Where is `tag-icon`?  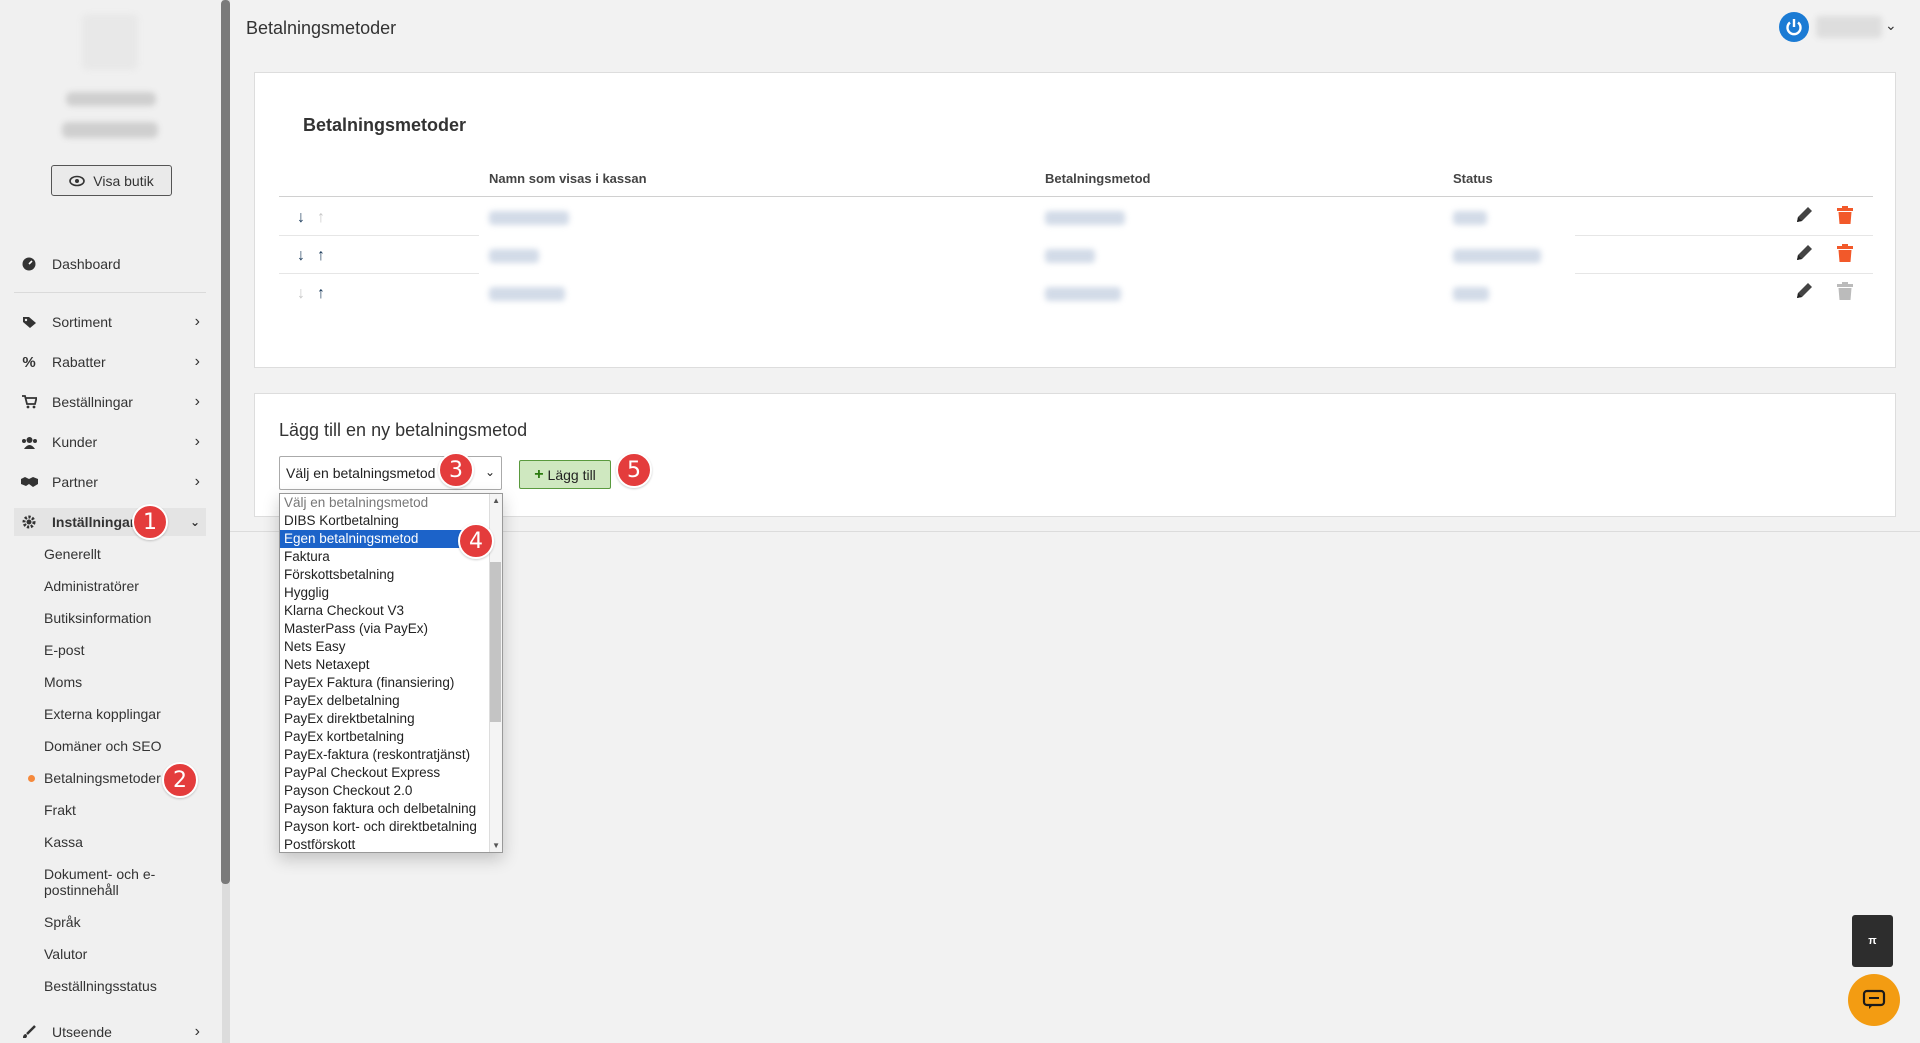 tag-icon is located at coordinates (29, 322).